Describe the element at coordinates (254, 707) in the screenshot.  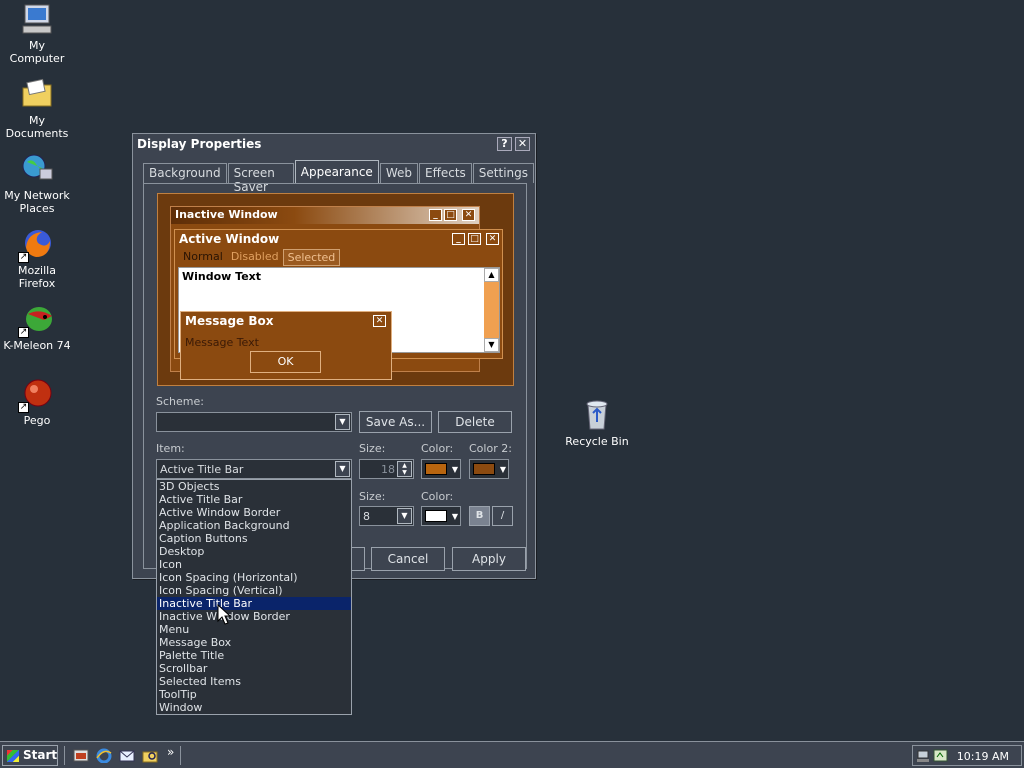
I see `list-item: Window` at that location.